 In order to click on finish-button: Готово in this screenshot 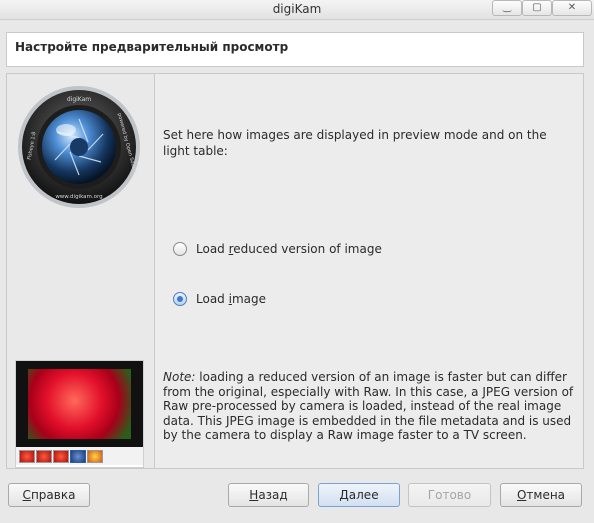, I will do `click(449, 495)`.